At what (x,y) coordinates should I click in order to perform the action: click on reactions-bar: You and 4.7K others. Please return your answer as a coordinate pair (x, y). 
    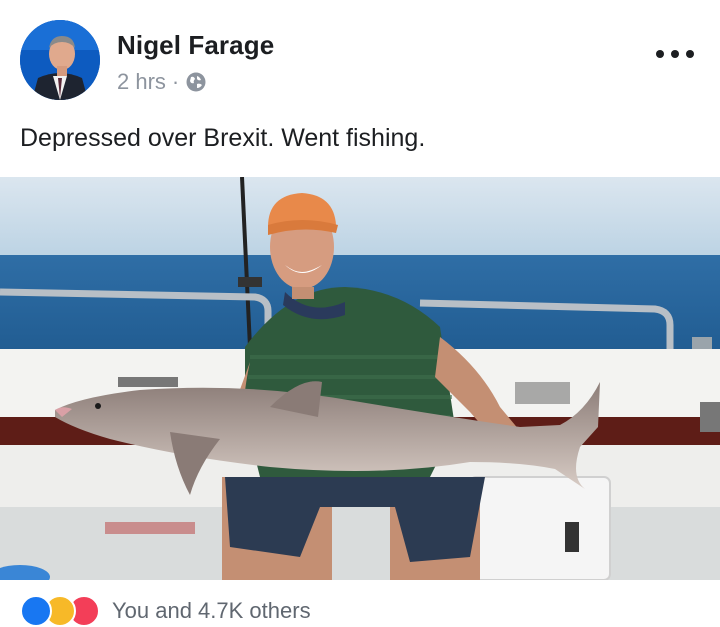
    Looking at the image, I should click on (165, 611).